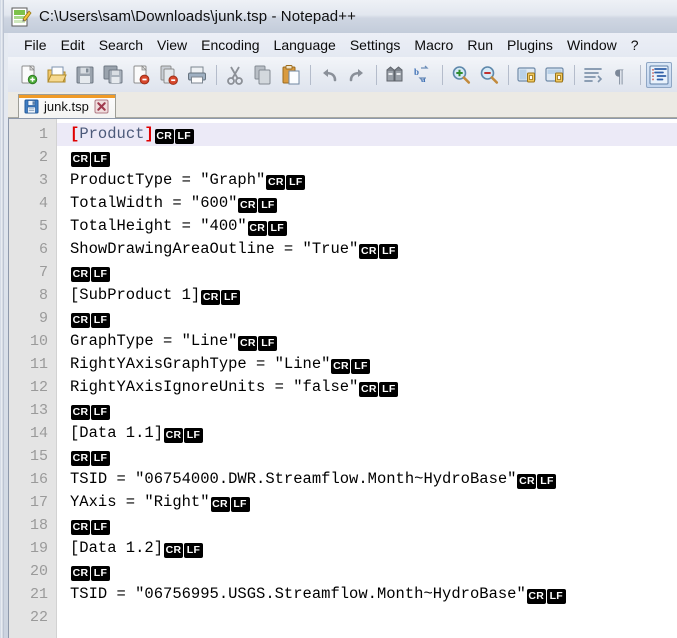  I want to click on menu-item-settings: Settings, so click(375, 45).